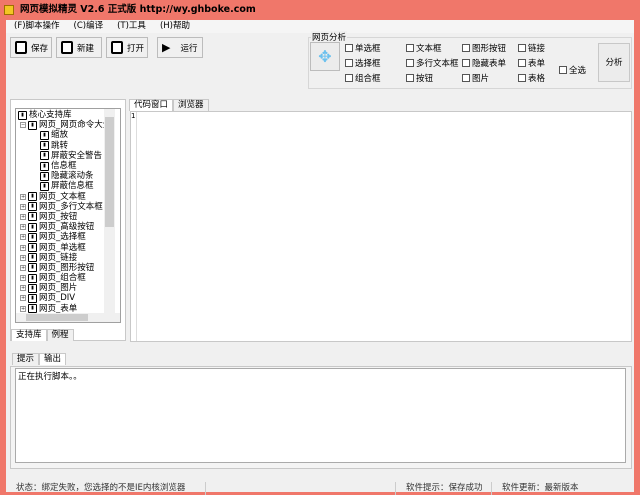 This screenshot has height=495, width=640. What do you see at coordinates (68, 115) in the screenshot?
I see `tree-root: ▮ 核心支持库` at bounding box center [68, 115].